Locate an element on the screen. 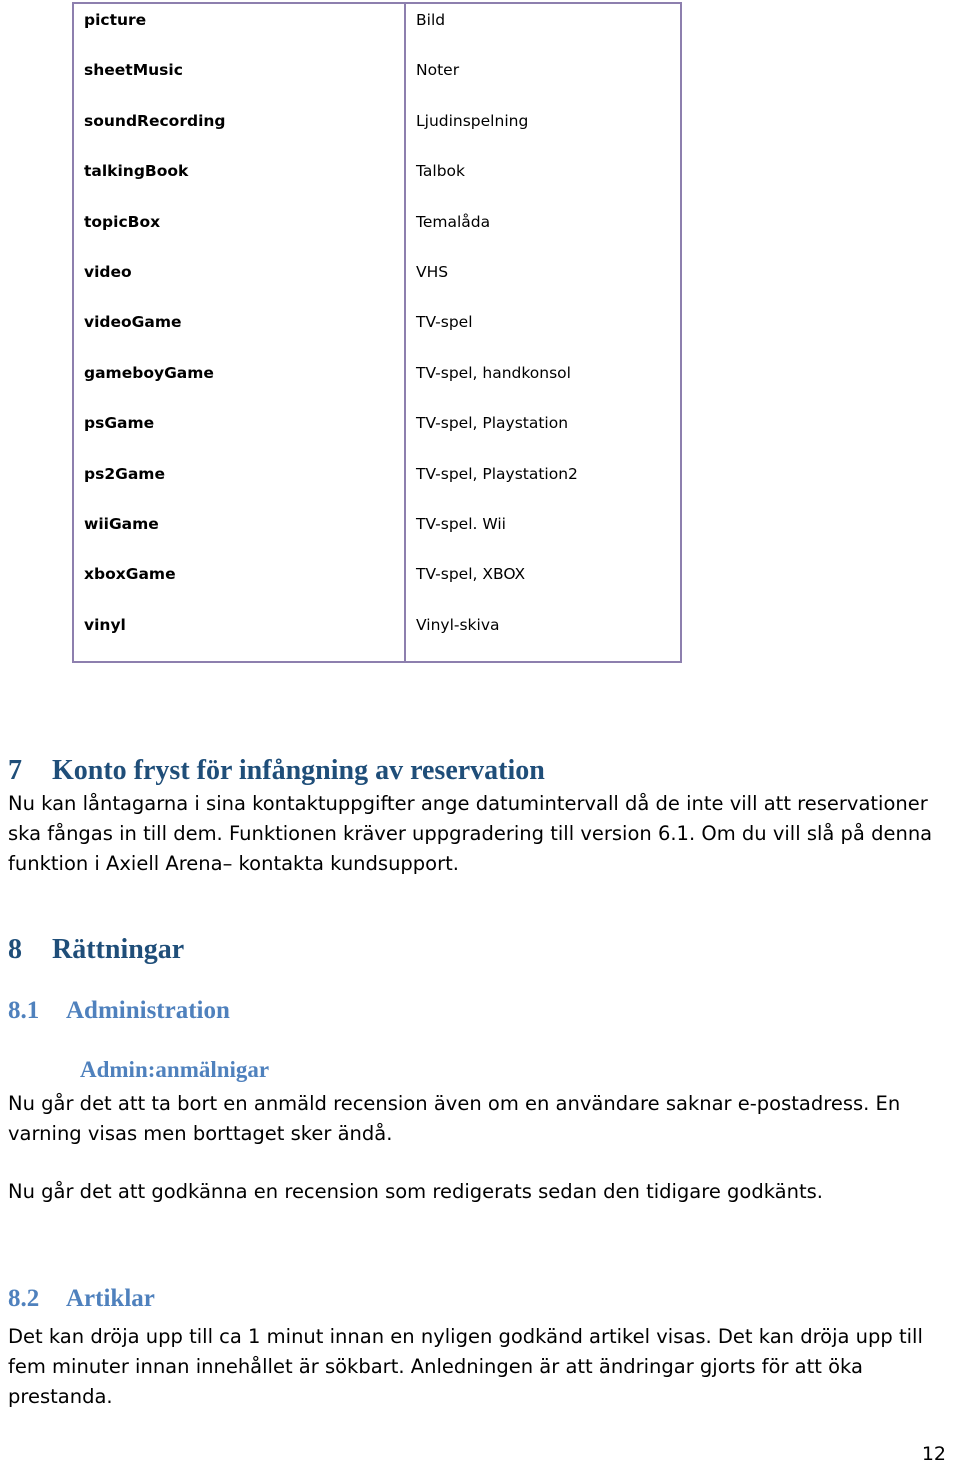 This screenshot has height=1474, width=960. table-row: psGame TV-spel, Playstation is located at coordinates (377, 438).